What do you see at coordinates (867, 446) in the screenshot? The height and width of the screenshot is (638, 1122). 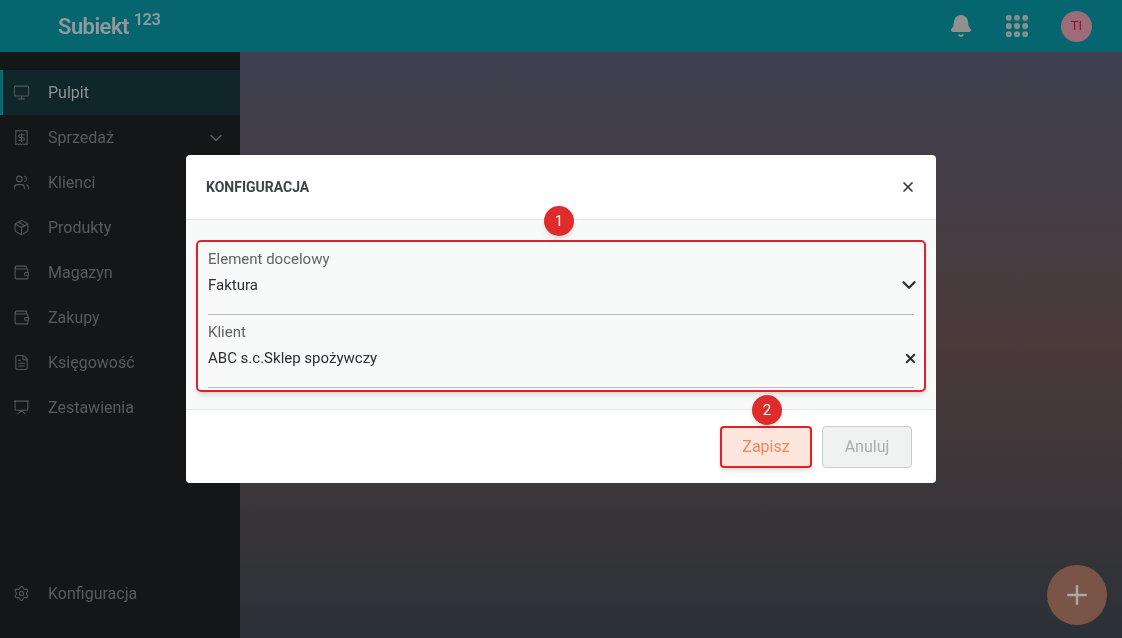 I see `cancel-button: Anuluj` at bounding box center [867, 446].